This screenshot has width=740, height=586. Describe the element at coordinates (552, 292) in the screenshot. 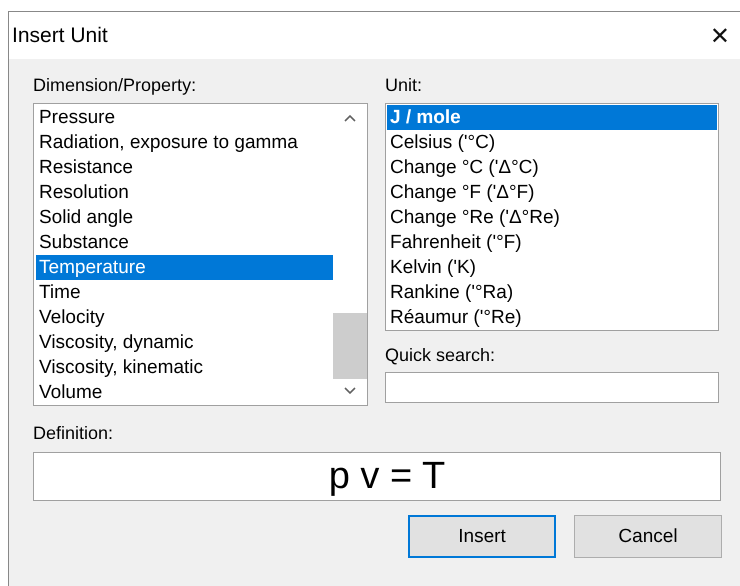

I see `list-item: Rankine ('°Ra)` at that location.